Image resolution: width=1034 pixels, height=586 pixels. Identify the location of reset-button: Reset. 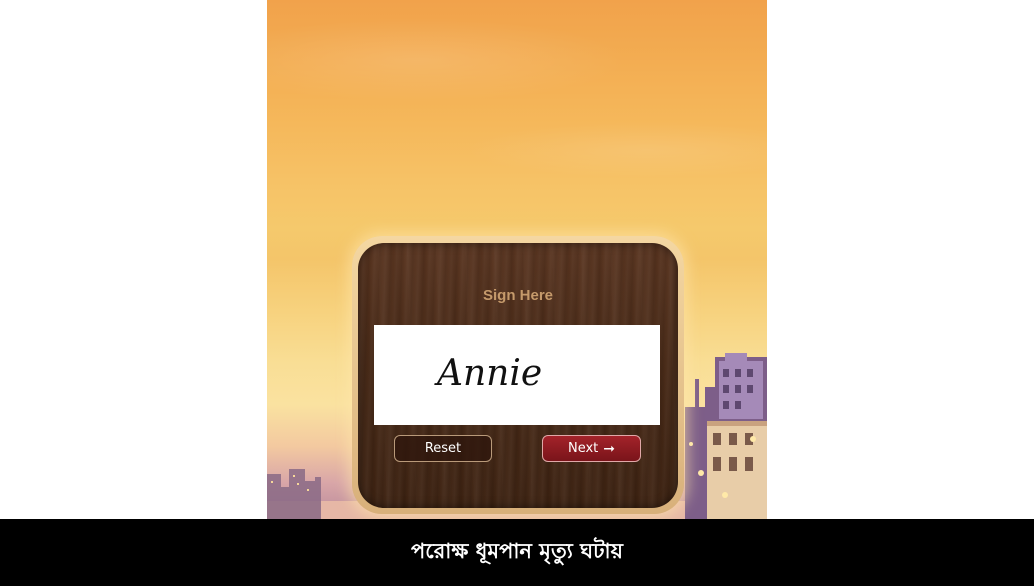
(443, 448).